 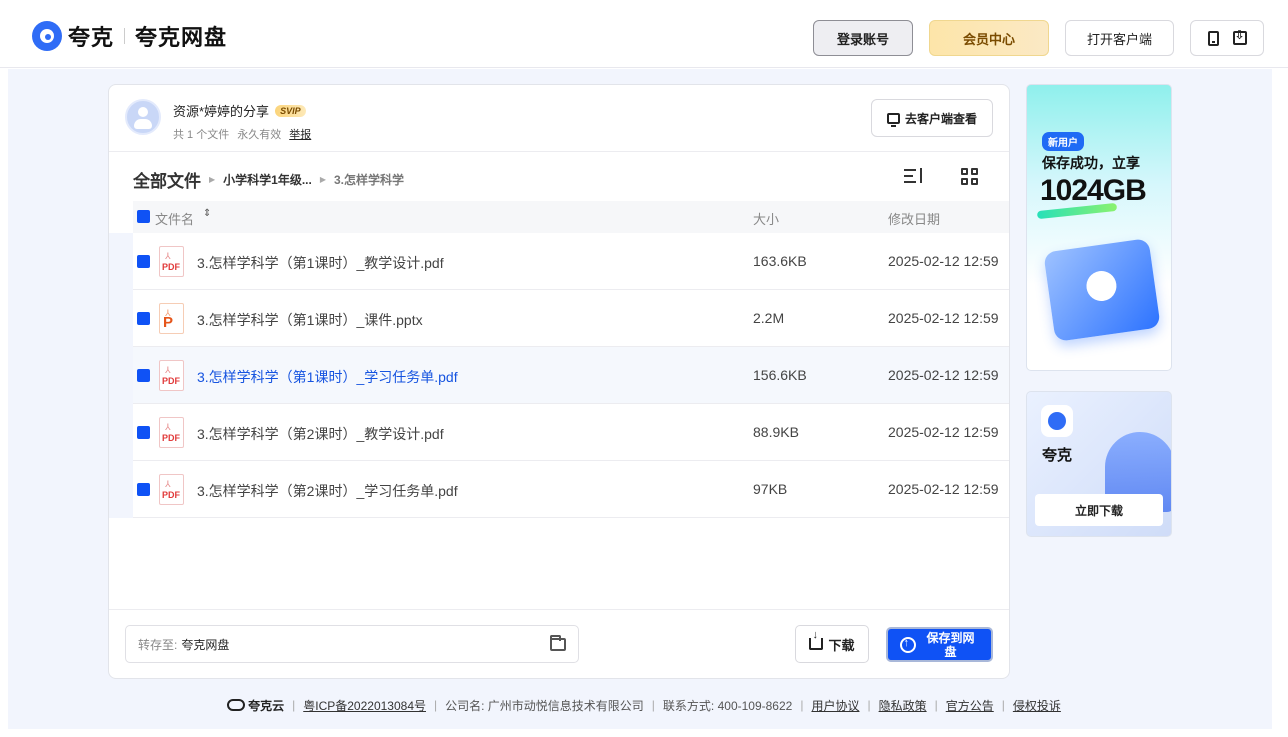 I want to click on monitor-icon, so click(x=893, y=119).